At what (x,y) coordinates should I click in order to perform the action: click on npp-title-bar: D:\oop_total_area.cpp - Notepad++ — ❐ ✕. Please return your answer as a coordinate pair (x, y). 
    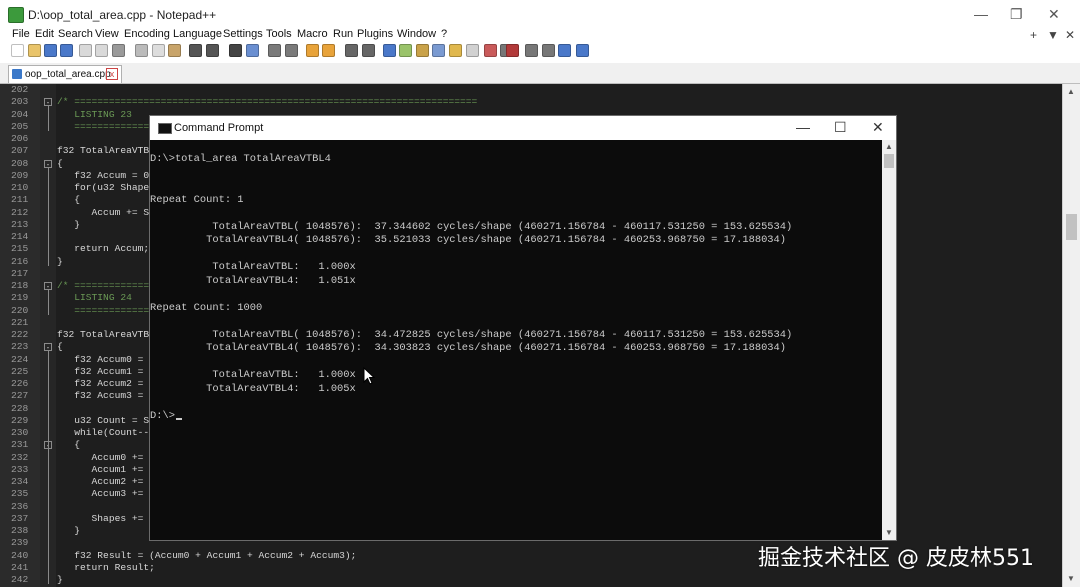
    Looking at the image, I should click on (540, 14).